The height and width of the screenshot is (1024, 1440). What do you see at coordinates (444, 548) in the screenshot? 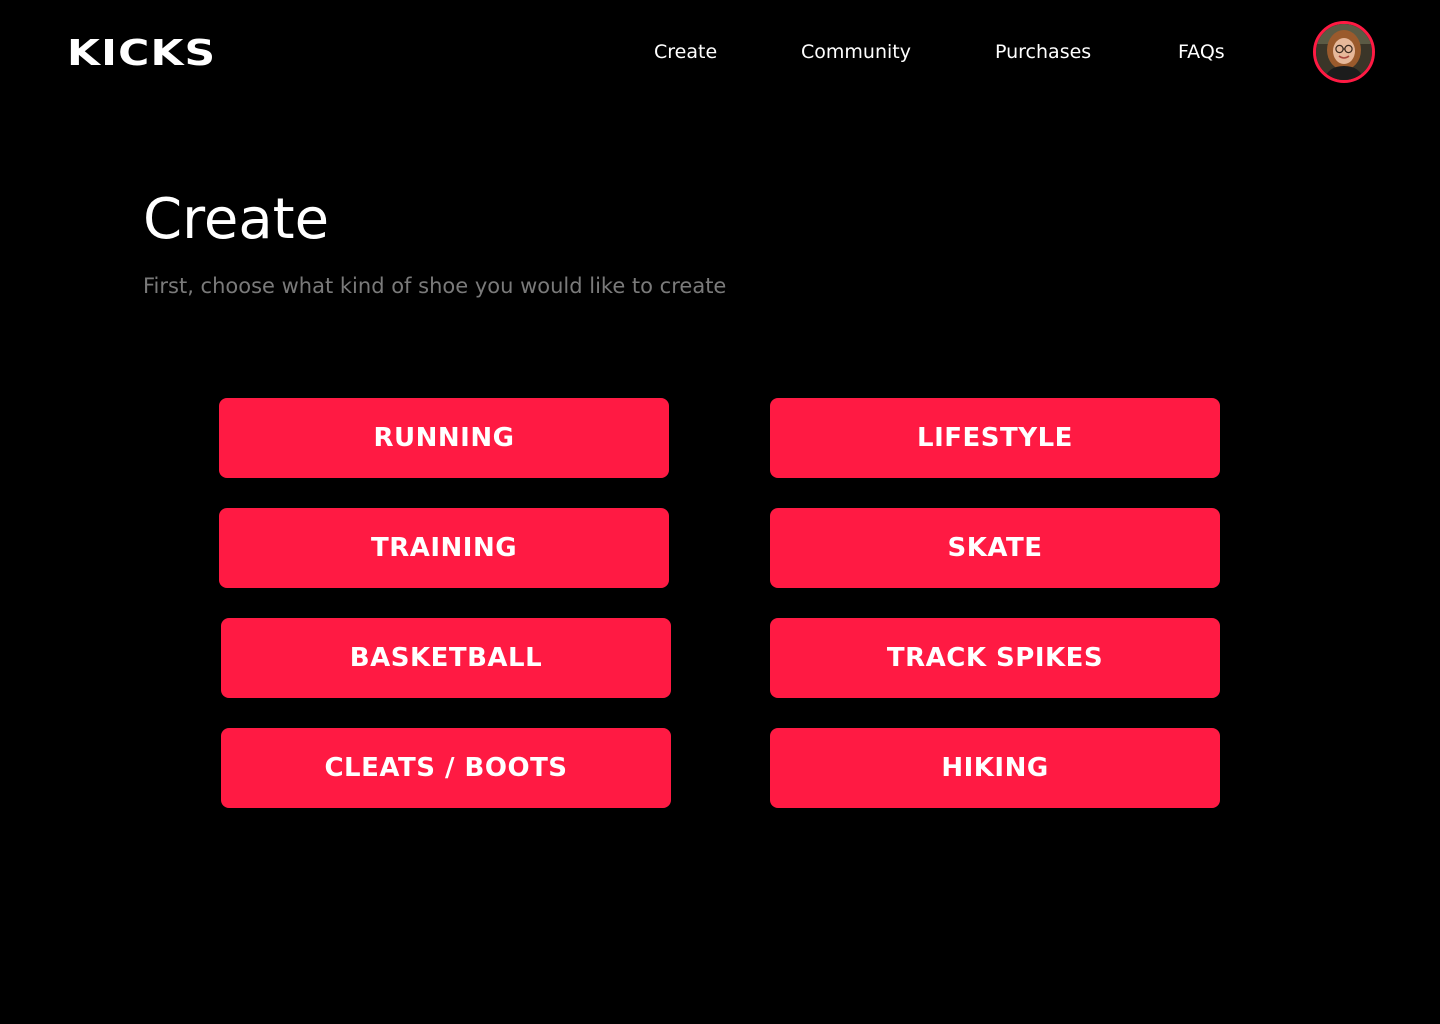
I see `training-button: TRAINING` at bounding box center [444, 548].